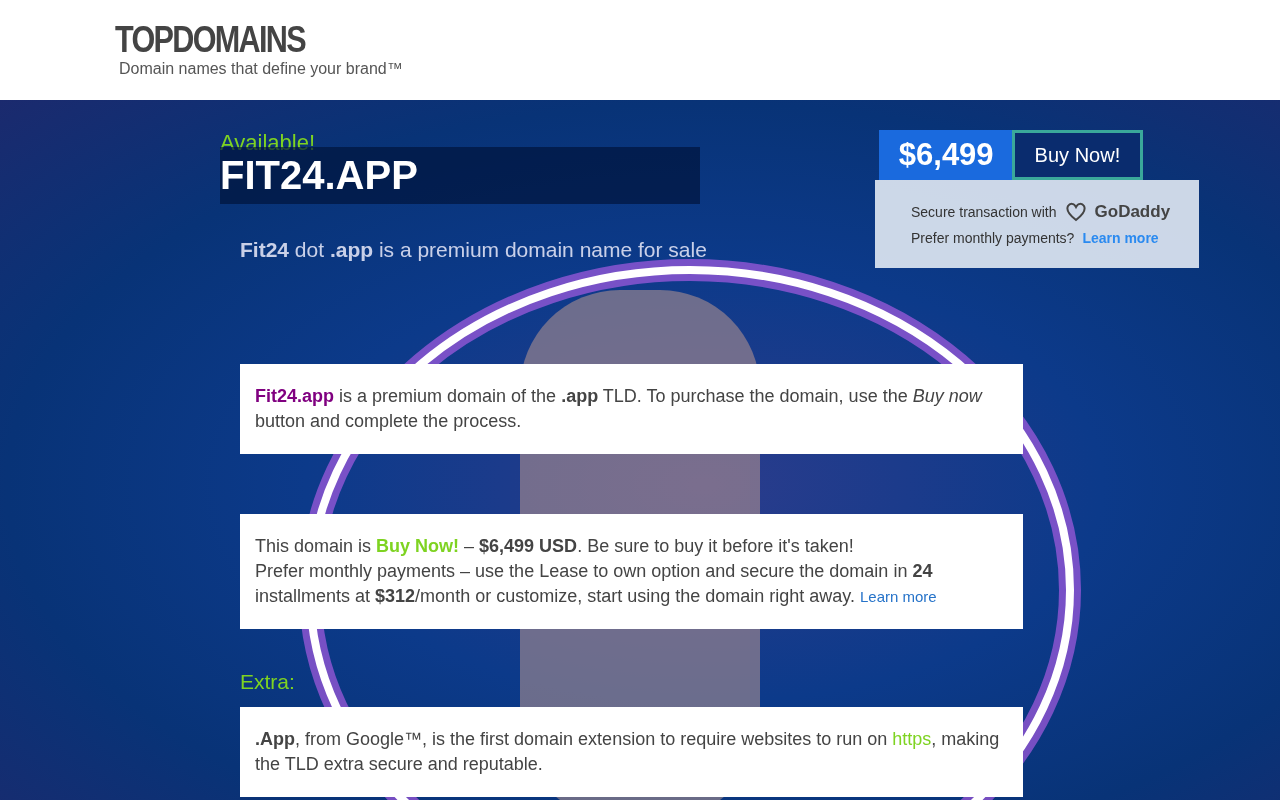 This screenshot has height=800, width=1280. What do you see at coordinates (628, 752) in the screenshot?
I see `info-paragraph: .App, from Google™, is the first domain extension to require websites to run on https, making the TLD extra secure and reputable.` at bounding box center [628, 752].